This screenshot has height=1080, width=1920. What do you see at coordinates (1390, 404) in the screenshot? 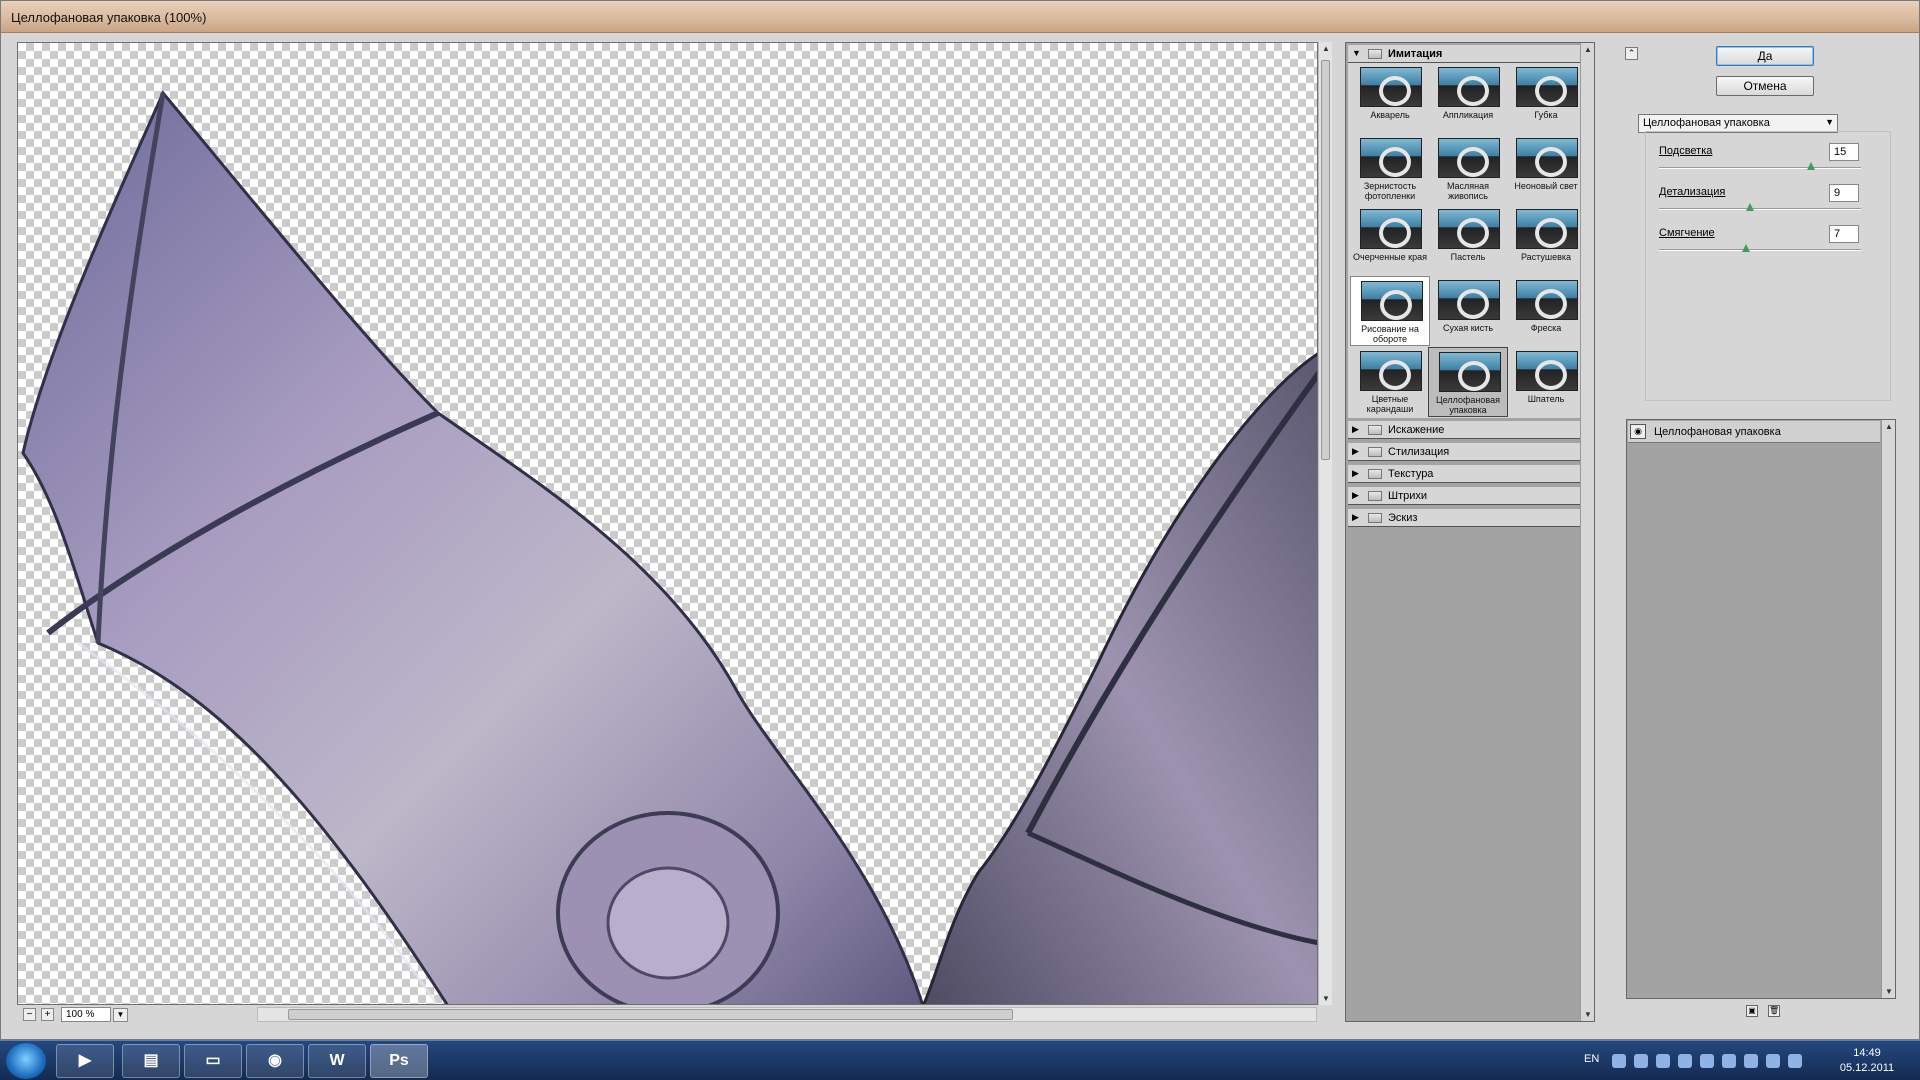
I see `filter-thumb-label: Цветные карандаши` at bounding box center [1390, 404].